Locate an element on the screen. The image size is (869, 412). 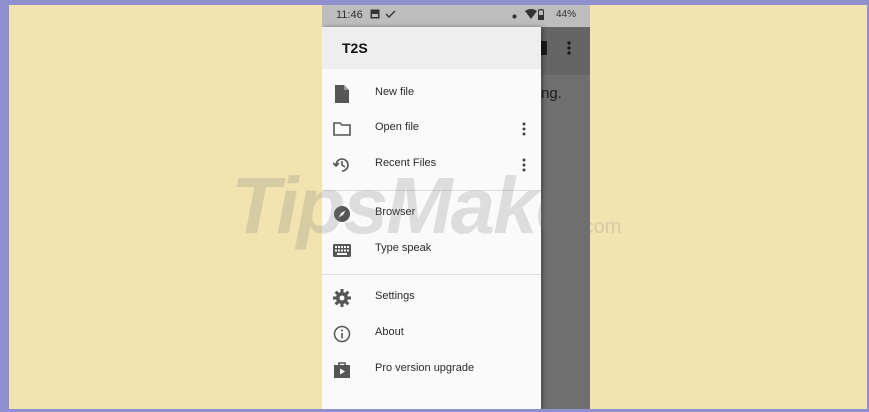
file-icon is located at coordinates (342, 94).